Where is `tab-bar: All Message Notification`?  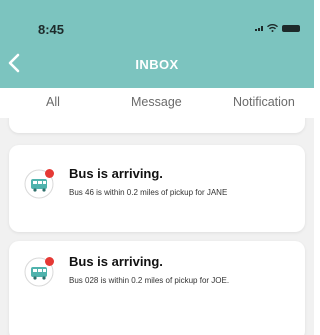 tab-bar: All Message Notification is located at coordinates (157, 103).